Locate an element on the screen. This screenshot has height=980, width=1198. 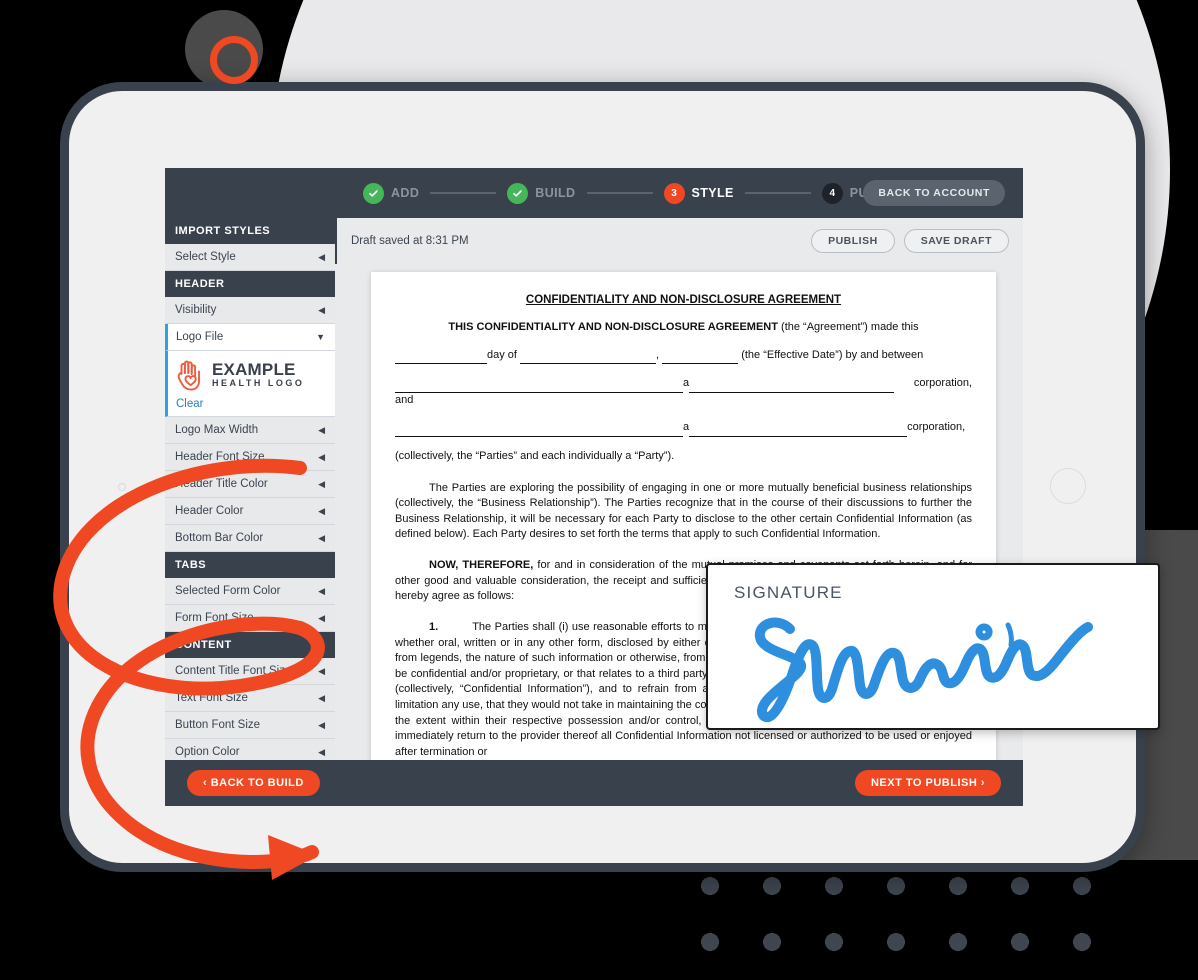
clear-logo-link: Clear is located at coordinates (250, 406).